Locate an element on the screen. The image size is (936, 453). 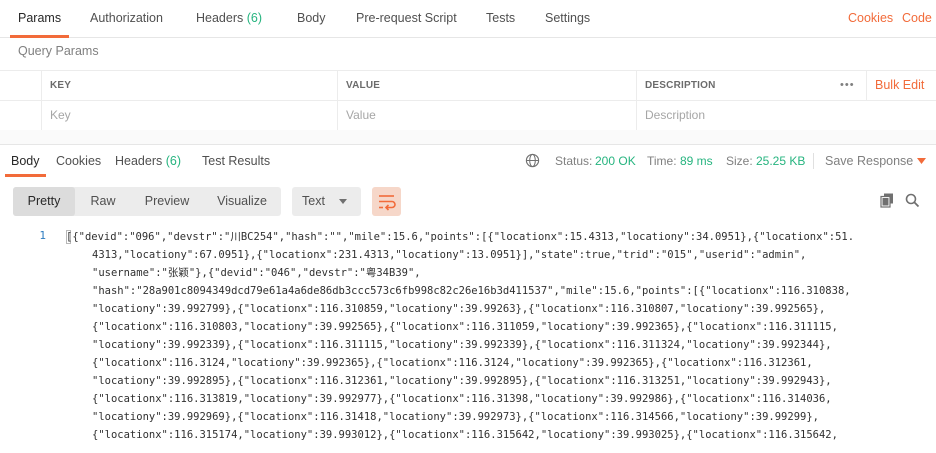
query-params-title: Query Params is located at coordinates (58, 51).